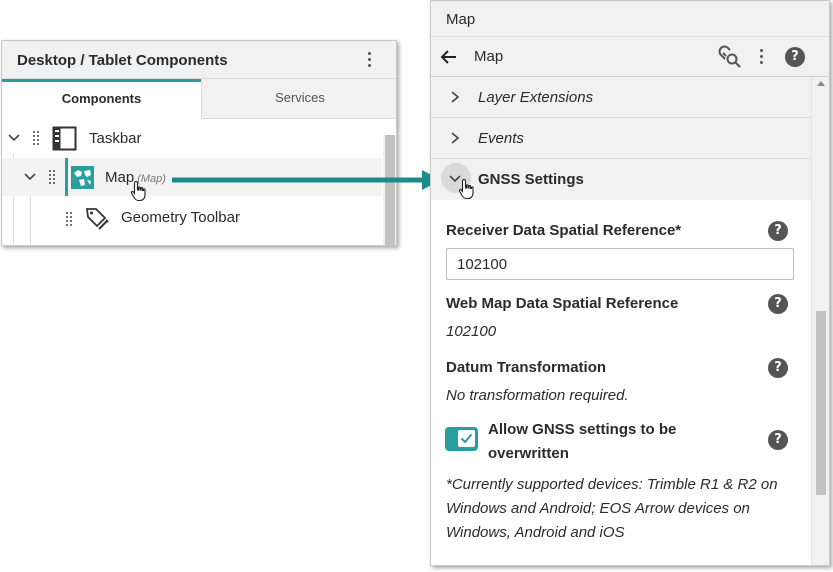  I want to click on hand-cursor-icon, so click(466, 189).